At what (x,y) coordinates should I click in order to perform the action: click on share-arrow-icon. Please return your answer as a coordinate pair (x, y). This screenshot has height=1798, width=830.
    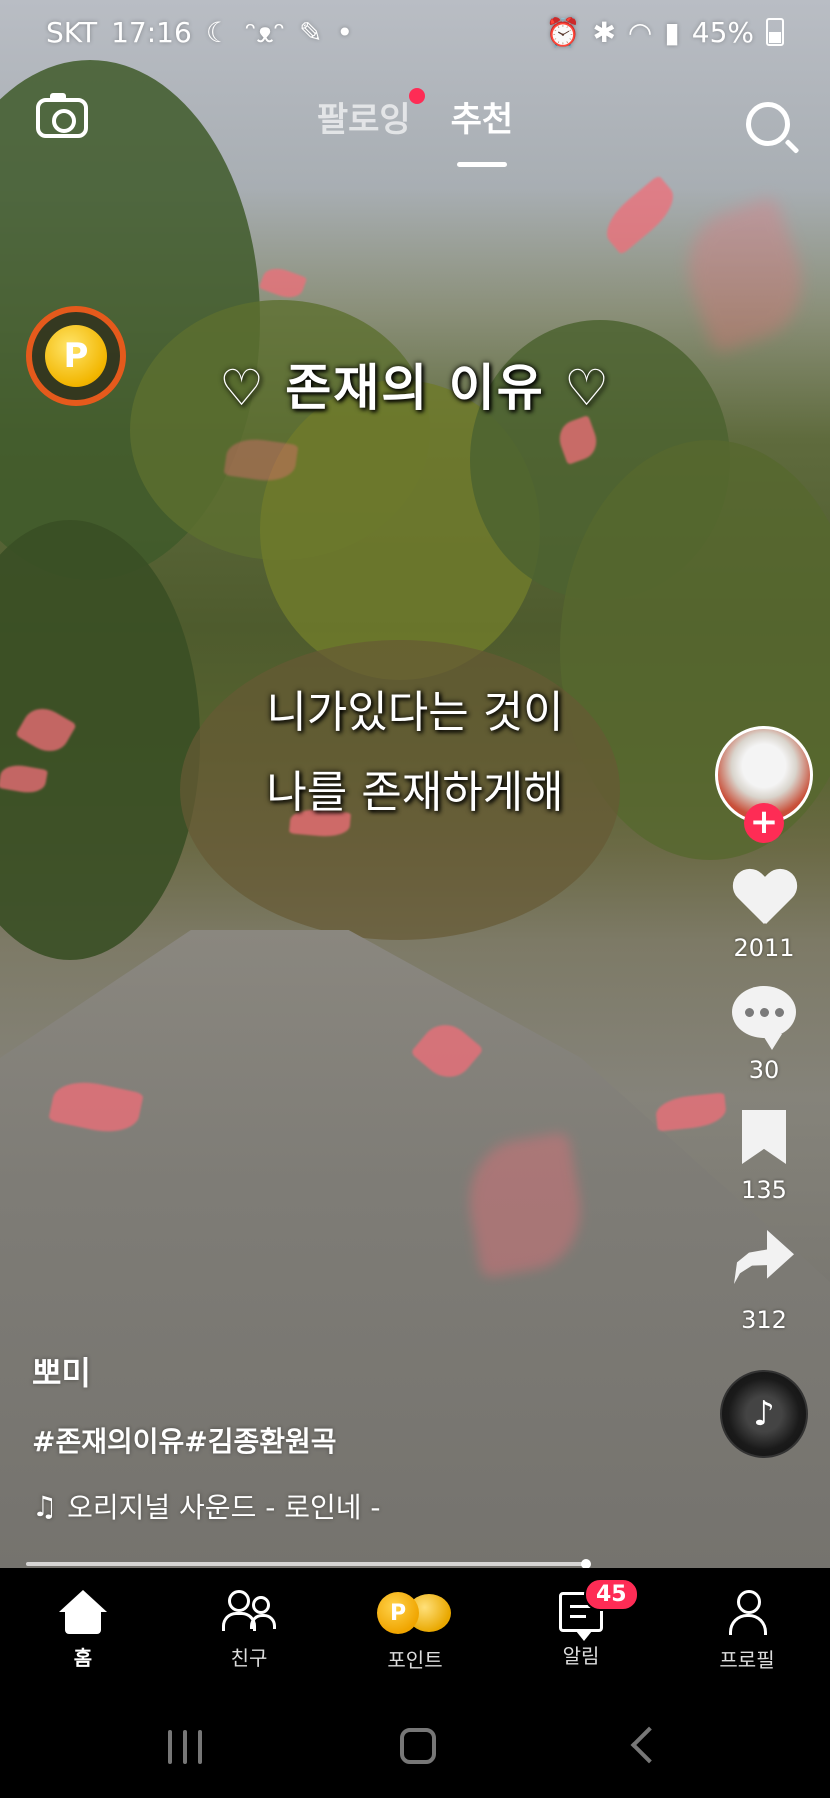
    Looking at the image, I should click on (764, 1257).